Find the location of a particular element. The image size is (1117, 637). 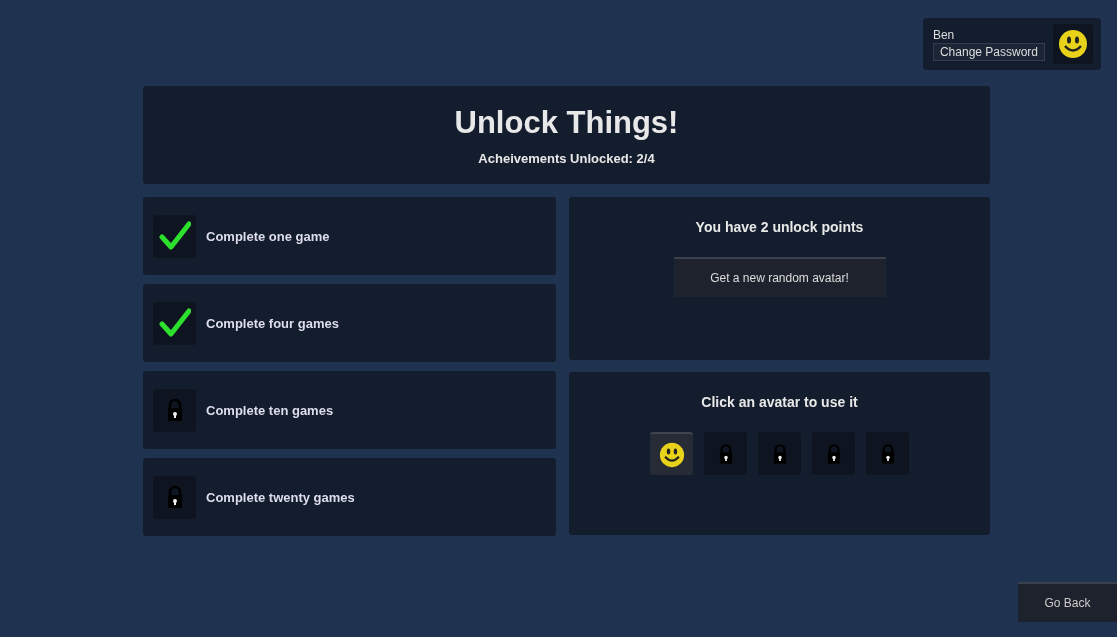

achievement-label: Complete ten games is located at coordinates (270, 410).